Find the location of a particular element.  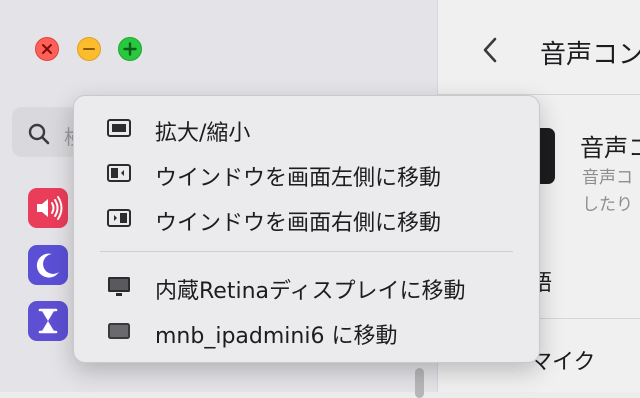

minimize-button is located at coordinates (89, 49).